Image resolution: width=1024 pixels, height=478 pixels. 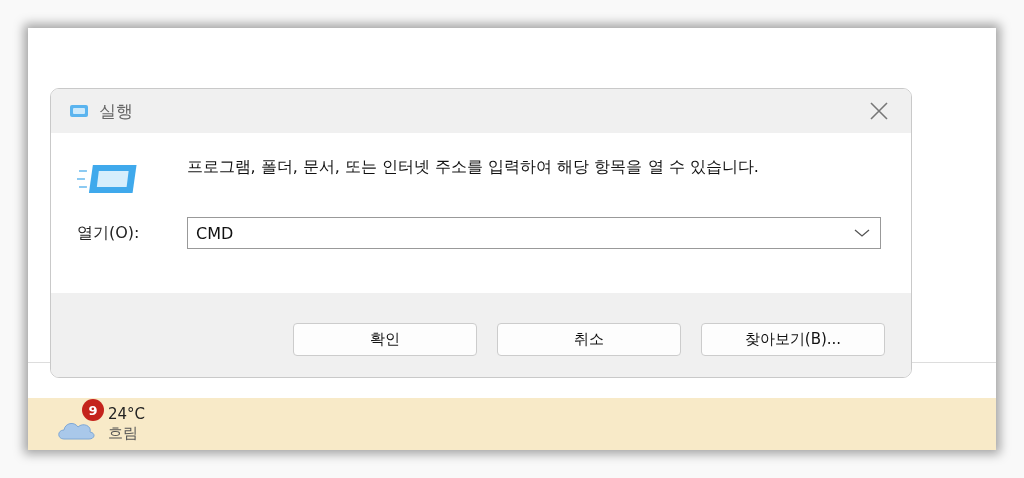 I want to click on temperature-text: 24°C, so click(x=127, y=414).